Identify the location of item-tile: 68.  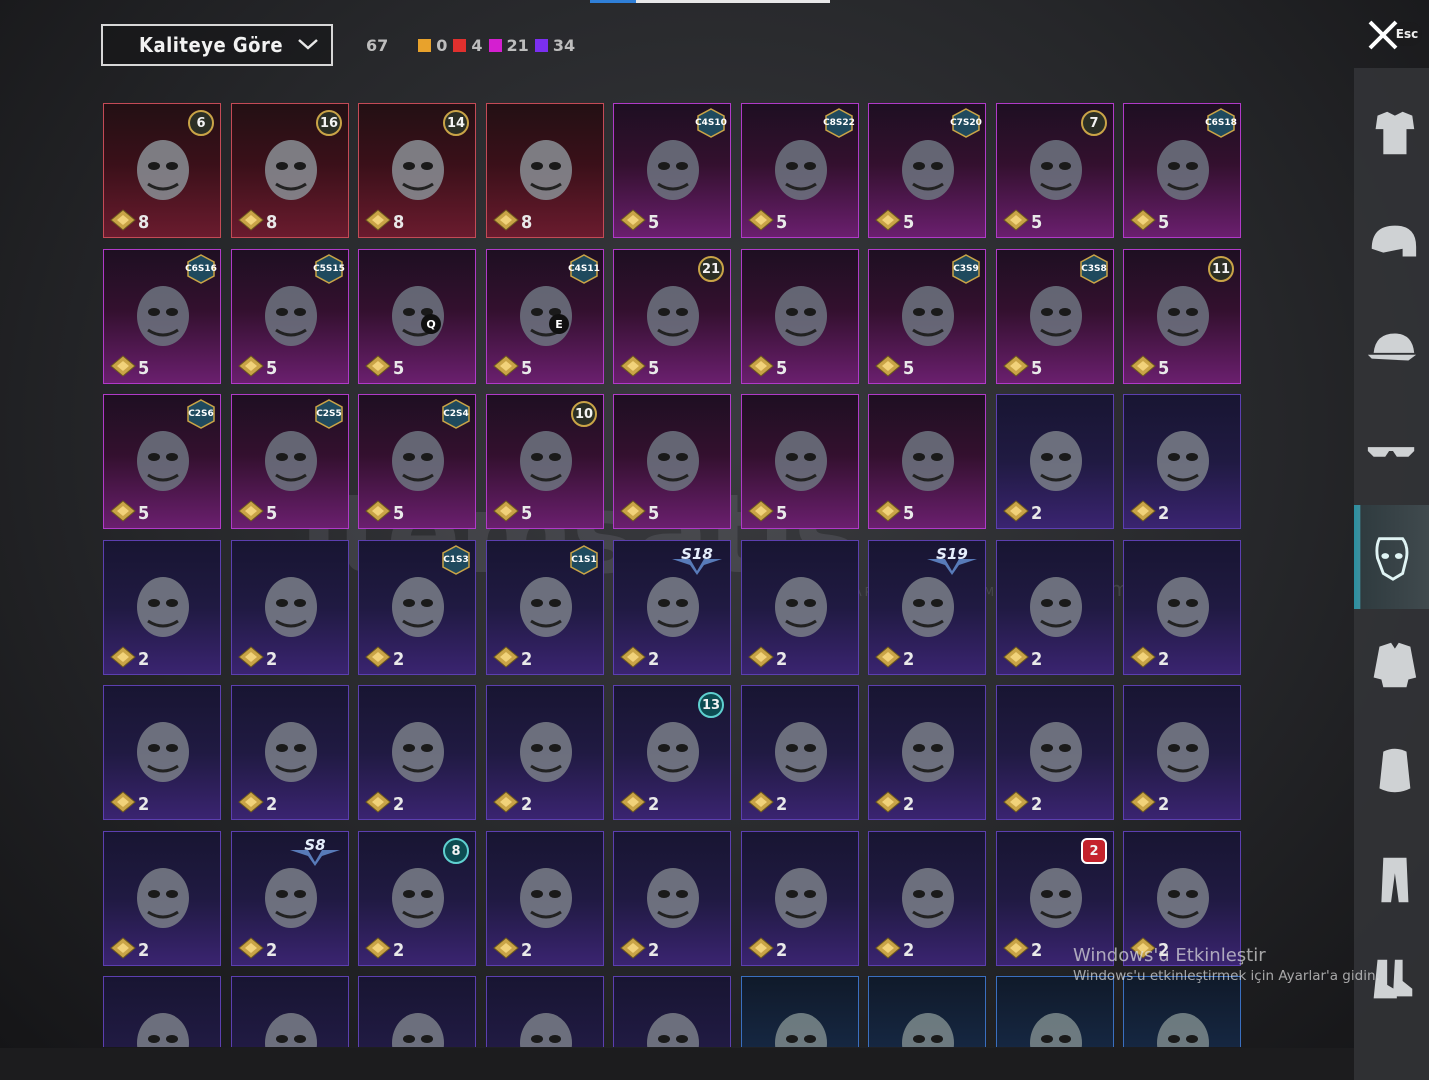
(162, 170).